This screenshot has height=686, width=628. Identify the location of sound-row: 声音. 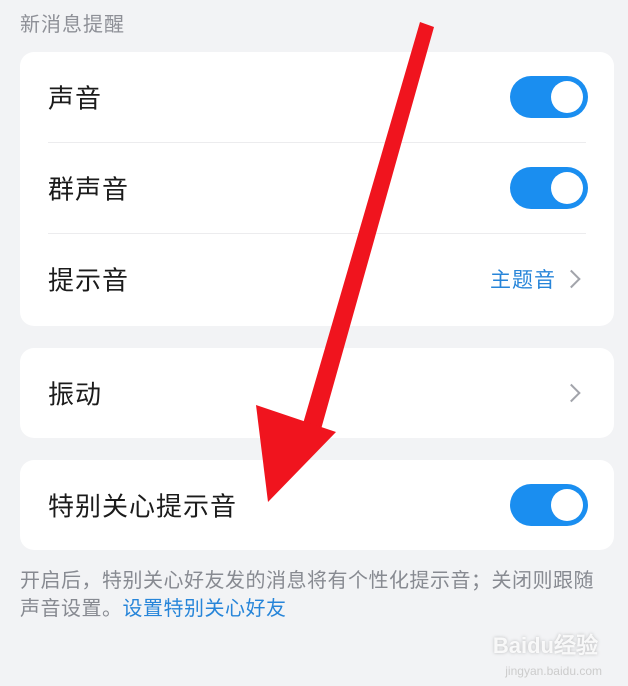
(317, 97).